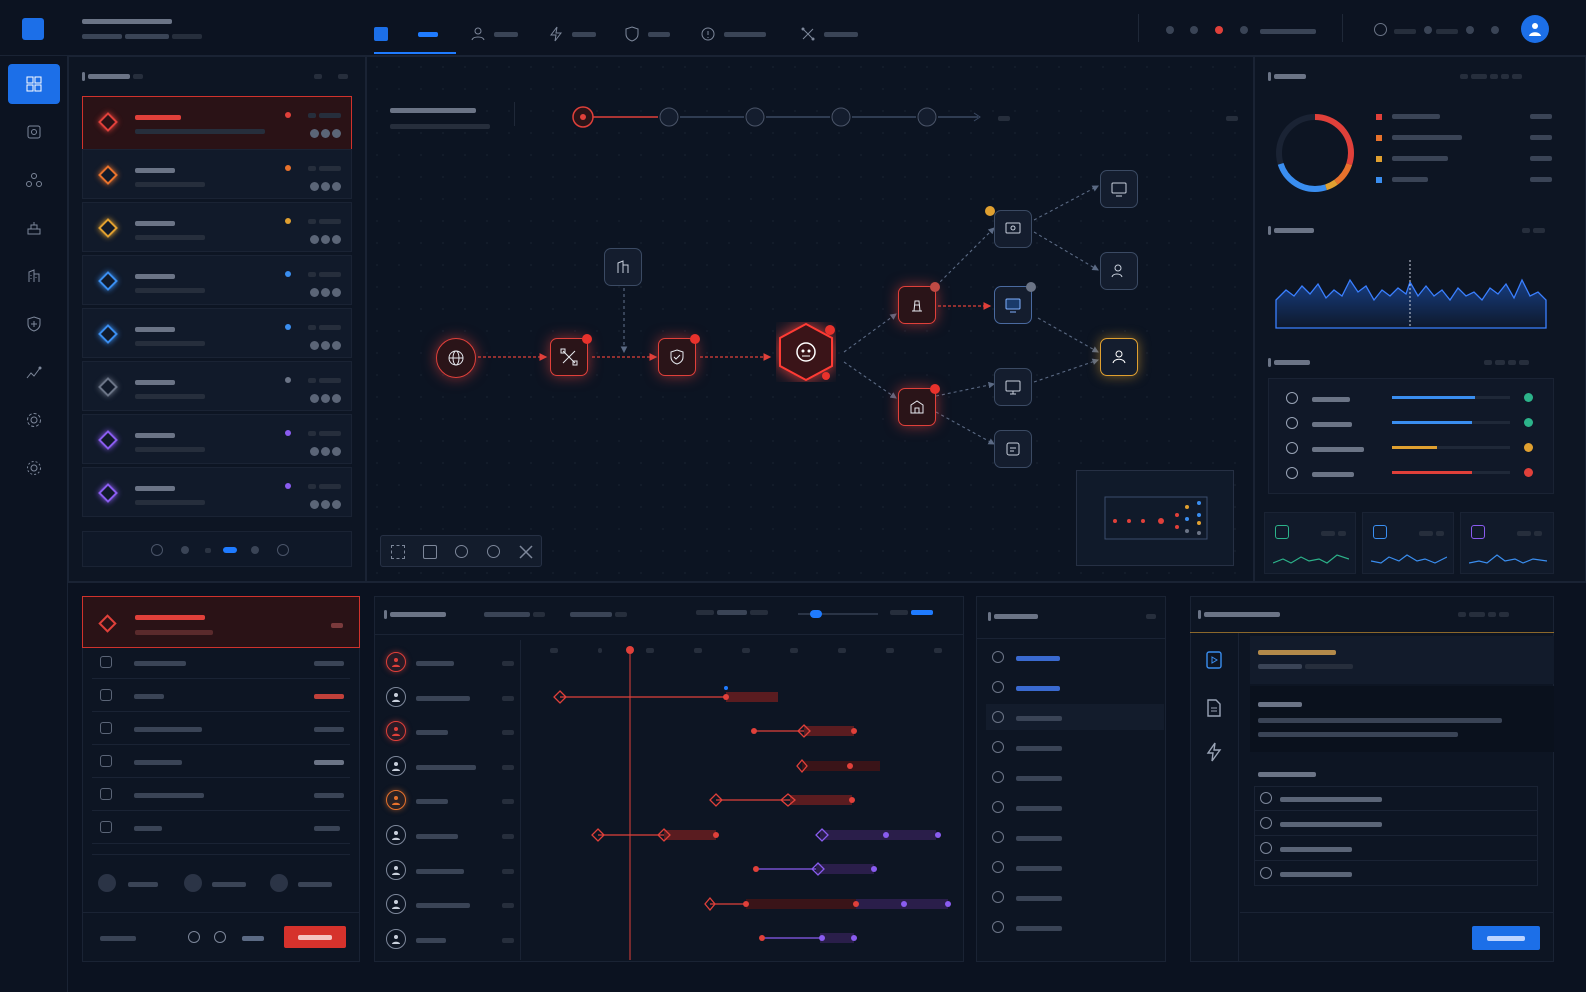  What do you see at coordinates (829, 34) in the screenshot?
I see `tab-topology` at bounding box center [829, 34].